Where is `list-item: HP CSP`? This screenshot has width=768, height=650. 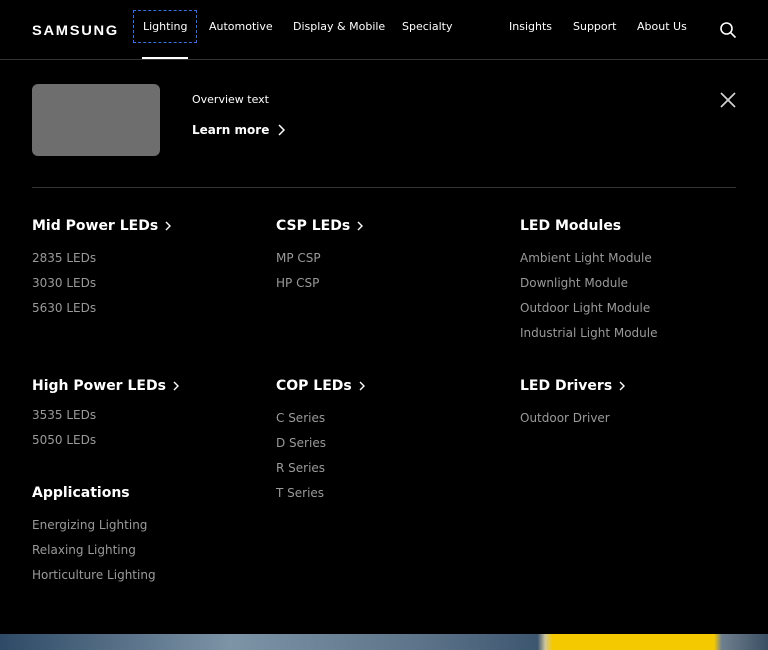
list-item: HP CSP is located at coordinates (298, 288).